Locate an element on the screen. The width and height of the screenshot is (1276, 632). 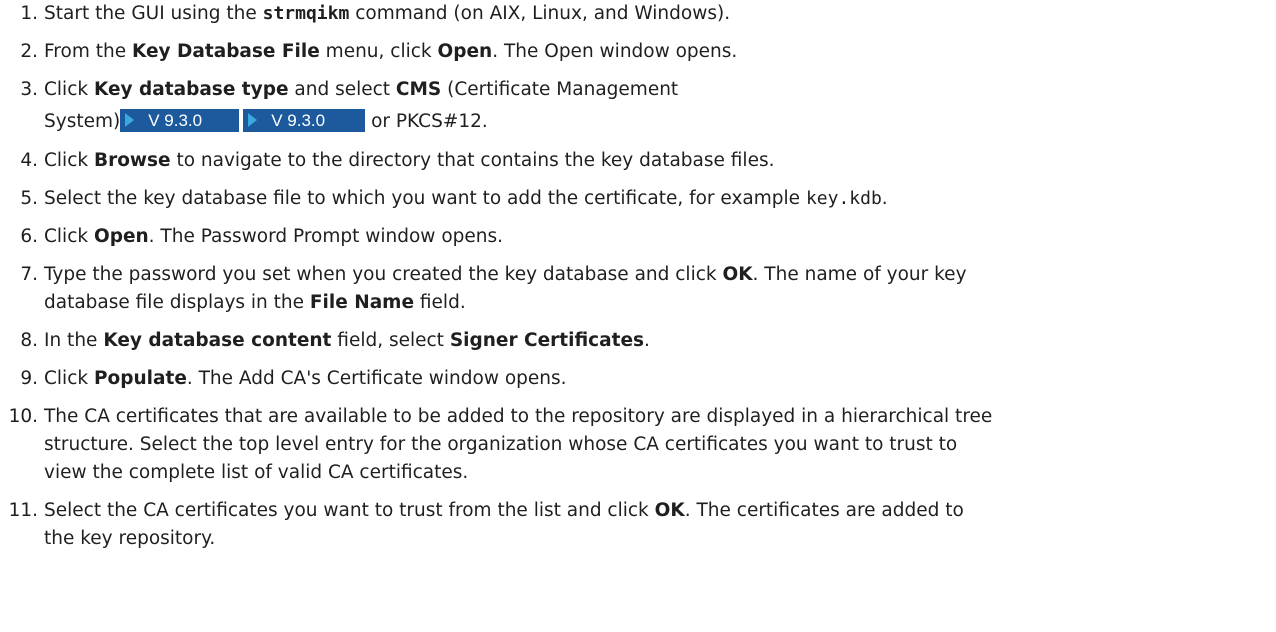
field-name: Key database type is located at coordinates (191, 89).